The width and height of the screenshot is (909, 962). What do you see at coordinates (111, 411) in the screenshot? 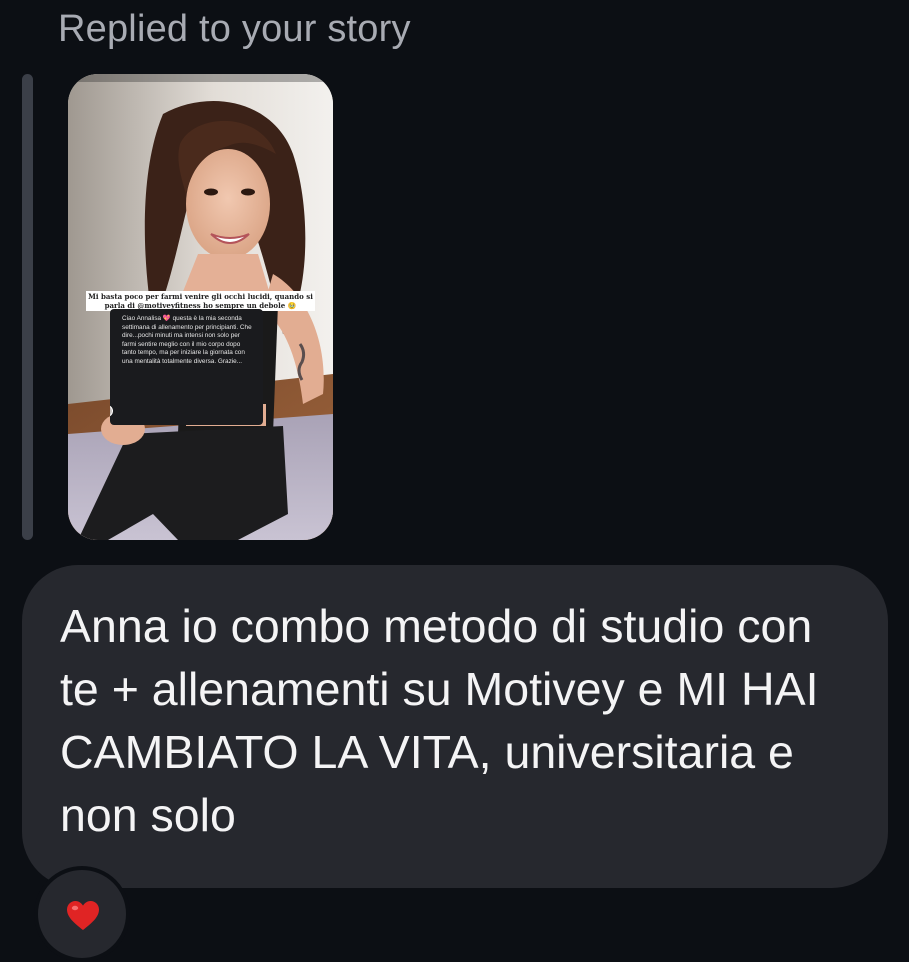
I see `quote-avatar` at bounding box center [111, 411].